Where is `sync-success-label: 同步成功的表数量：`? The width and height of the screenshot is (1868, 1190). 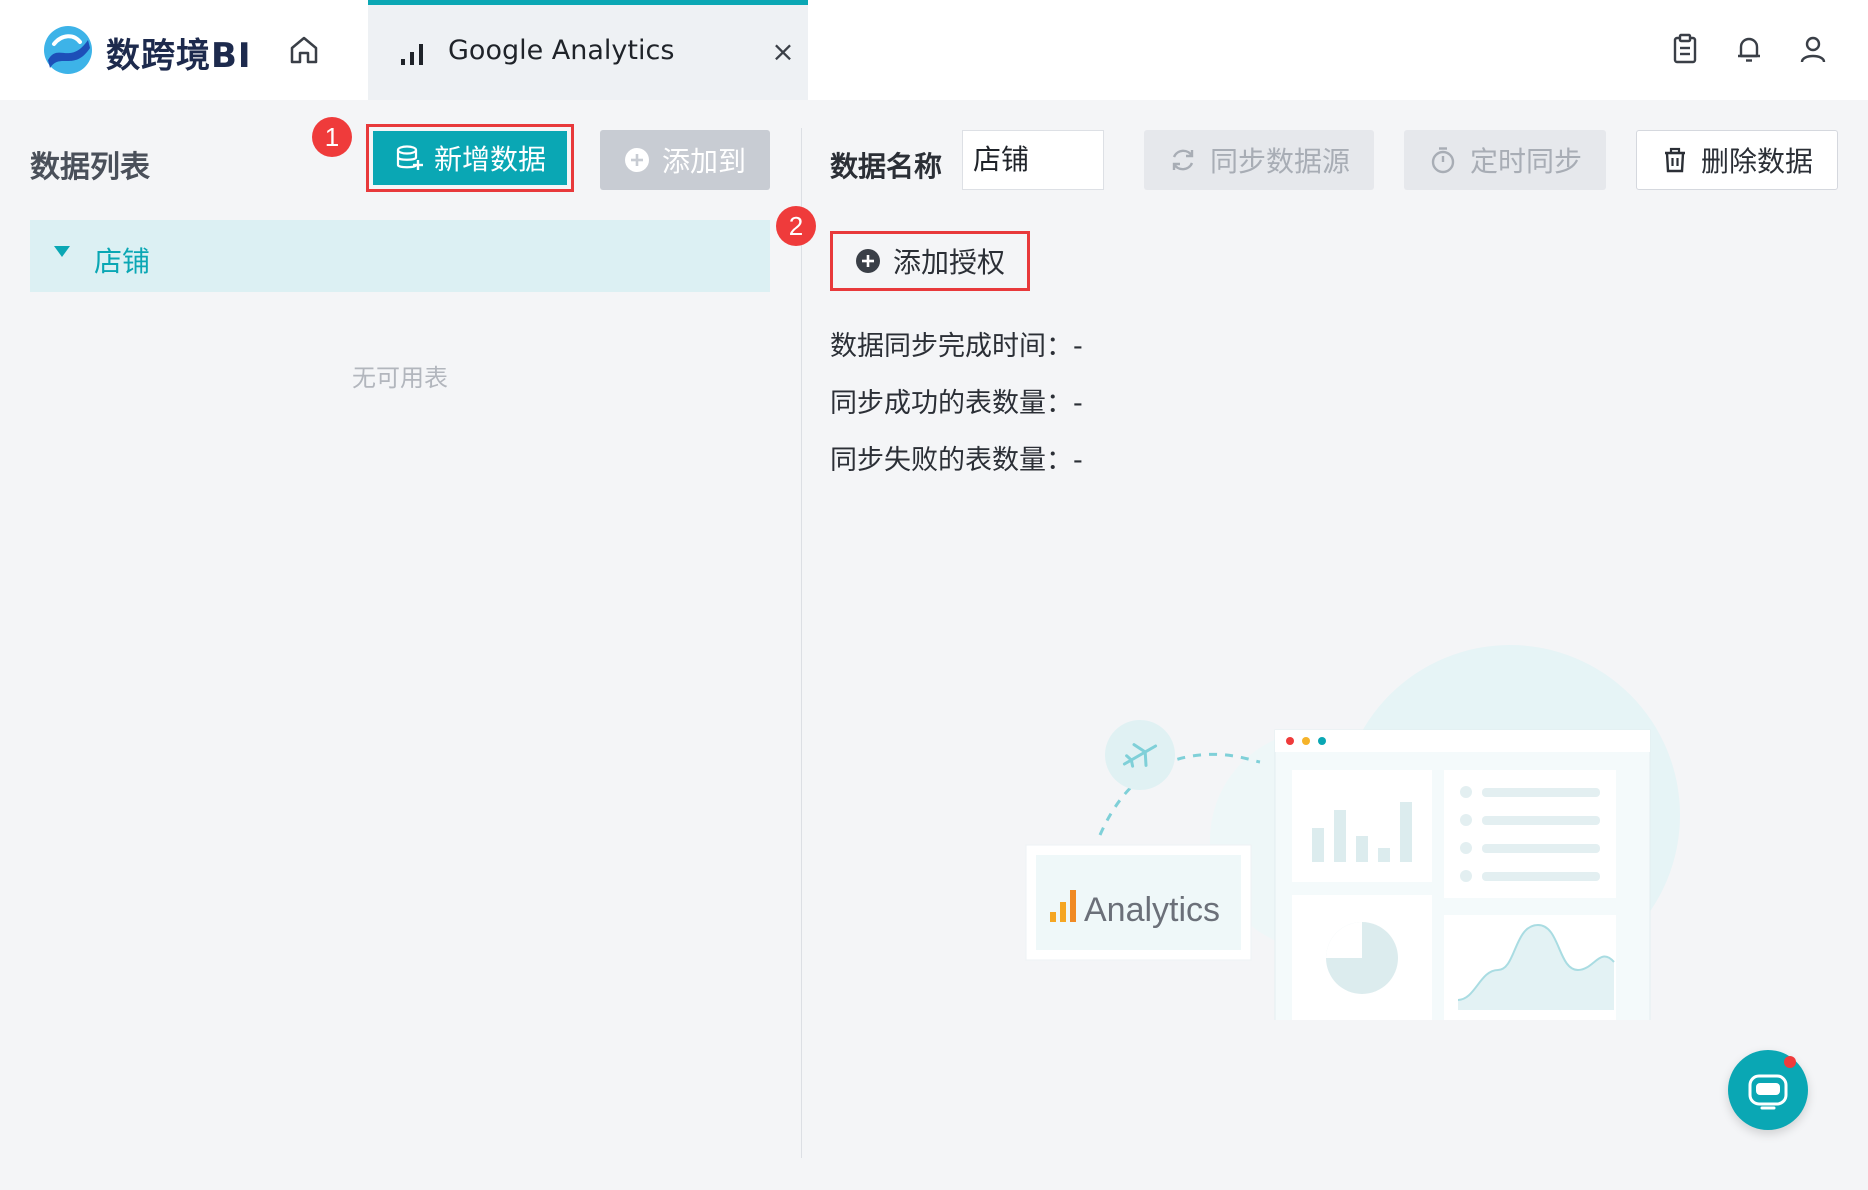
sync-success-label: 同步成功的表数量： is located at coordinates (951, 403).